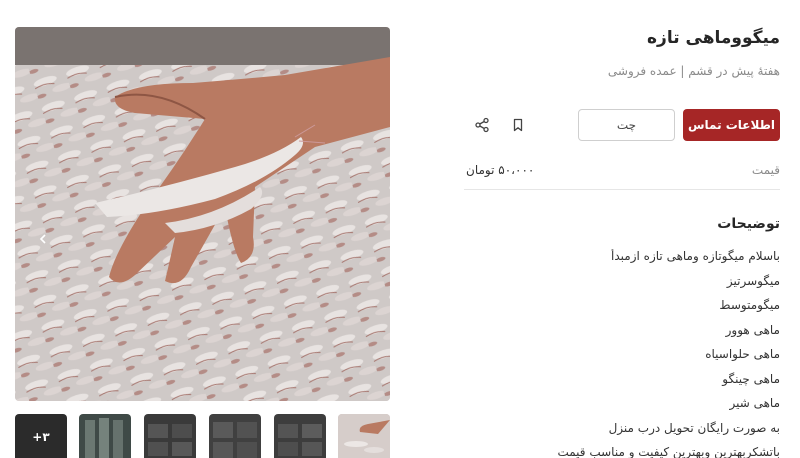  I want to click on chevron-left-icon, so click(43, 239).